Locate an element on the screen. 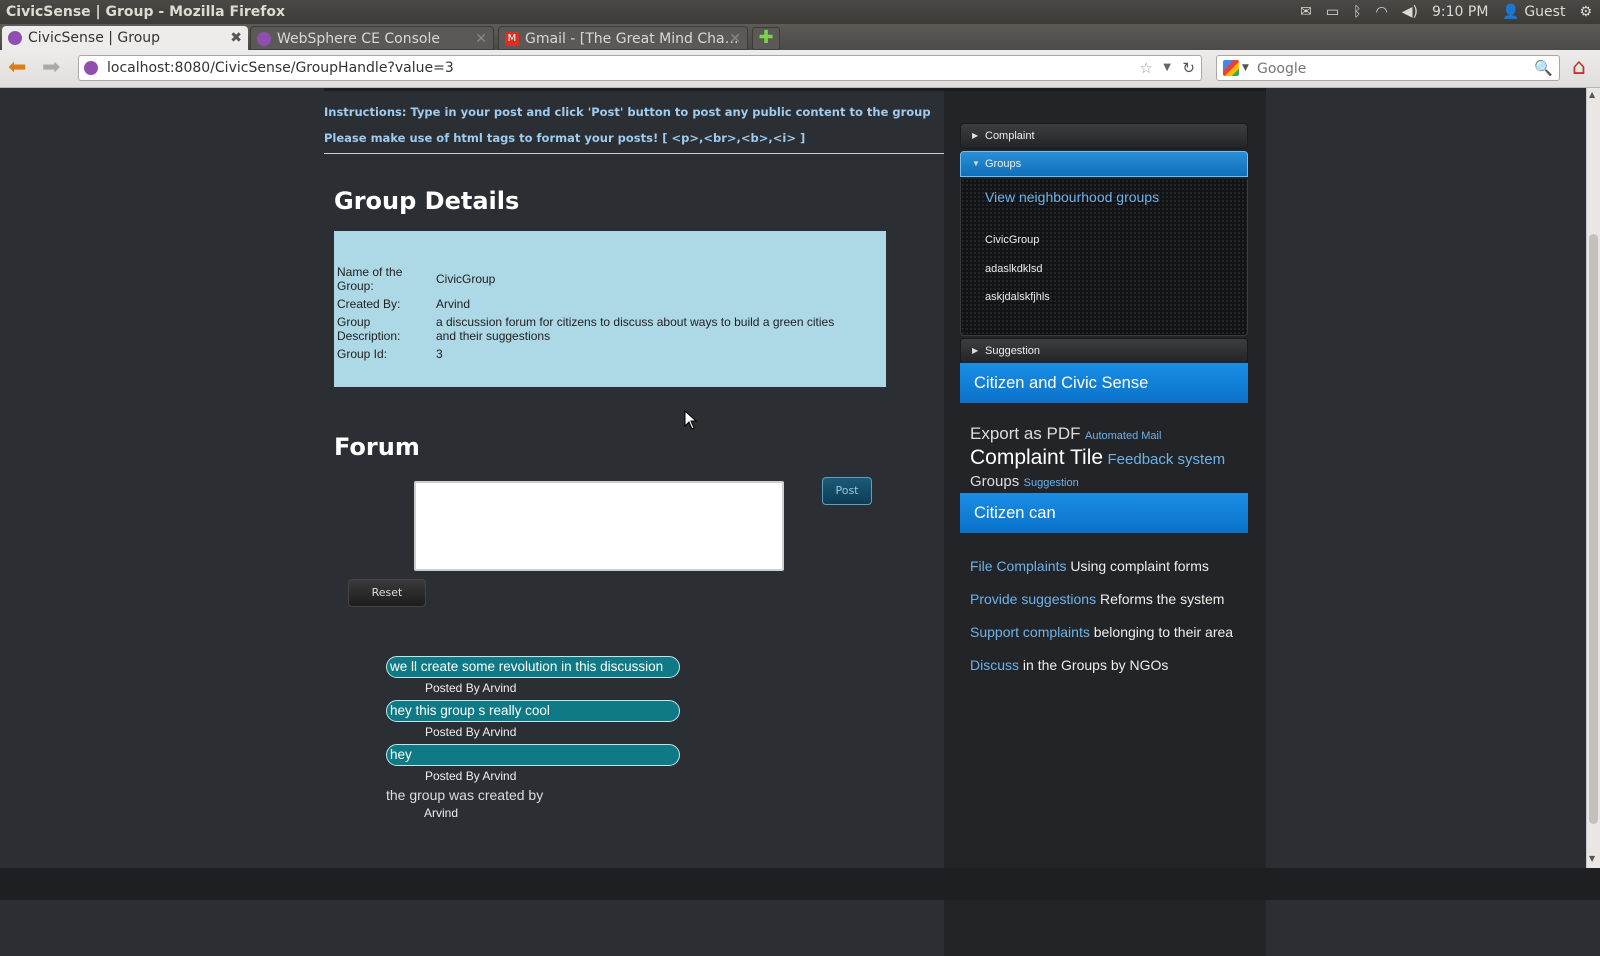 This screenshot has width=1600, height=956. capability-row: File Complaints Using complaint forms is located at coordinates (1089, 566).